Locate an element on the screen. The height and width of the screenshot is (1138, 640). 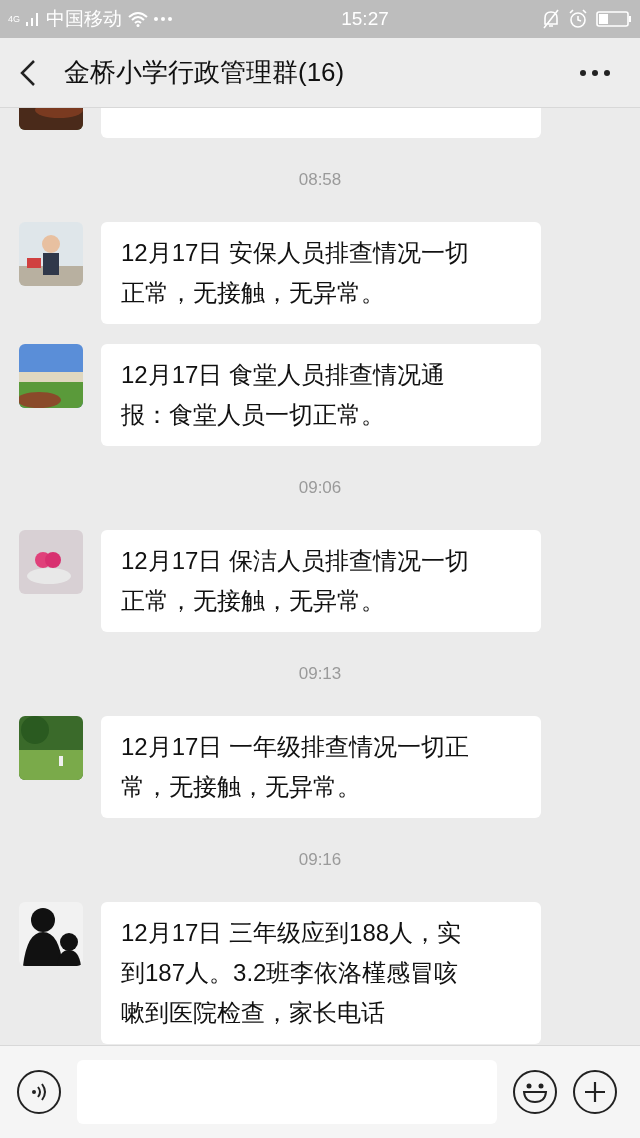
network-label: 4G is located at coordinates (14, 19).